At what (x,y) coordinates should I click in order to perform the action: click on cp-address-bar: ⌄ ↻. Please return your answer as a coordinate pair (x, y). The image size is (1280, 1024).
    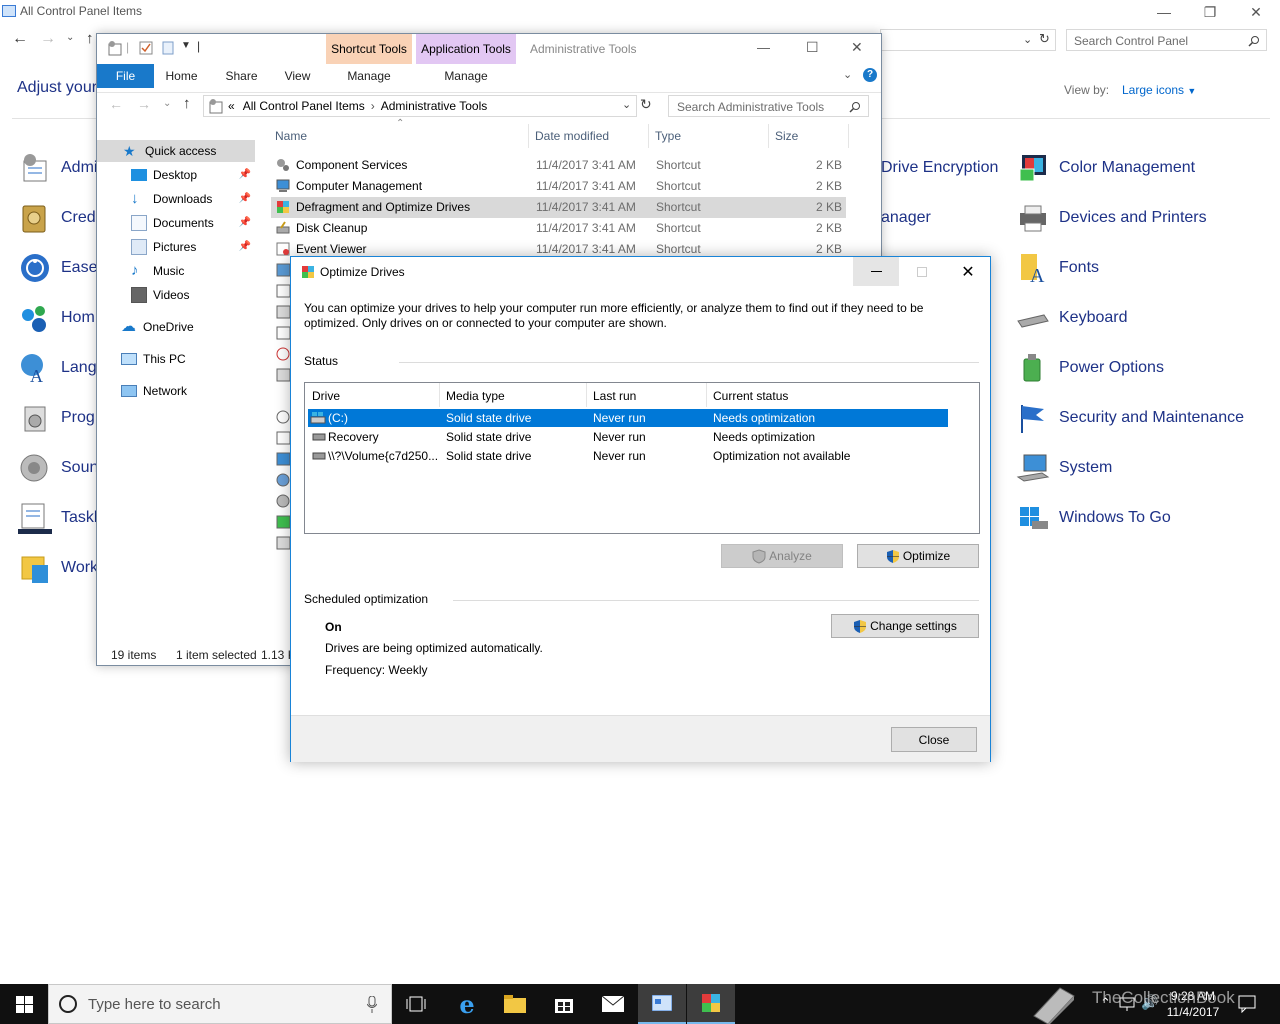
    Looking at the image, I should click on (968, 40).